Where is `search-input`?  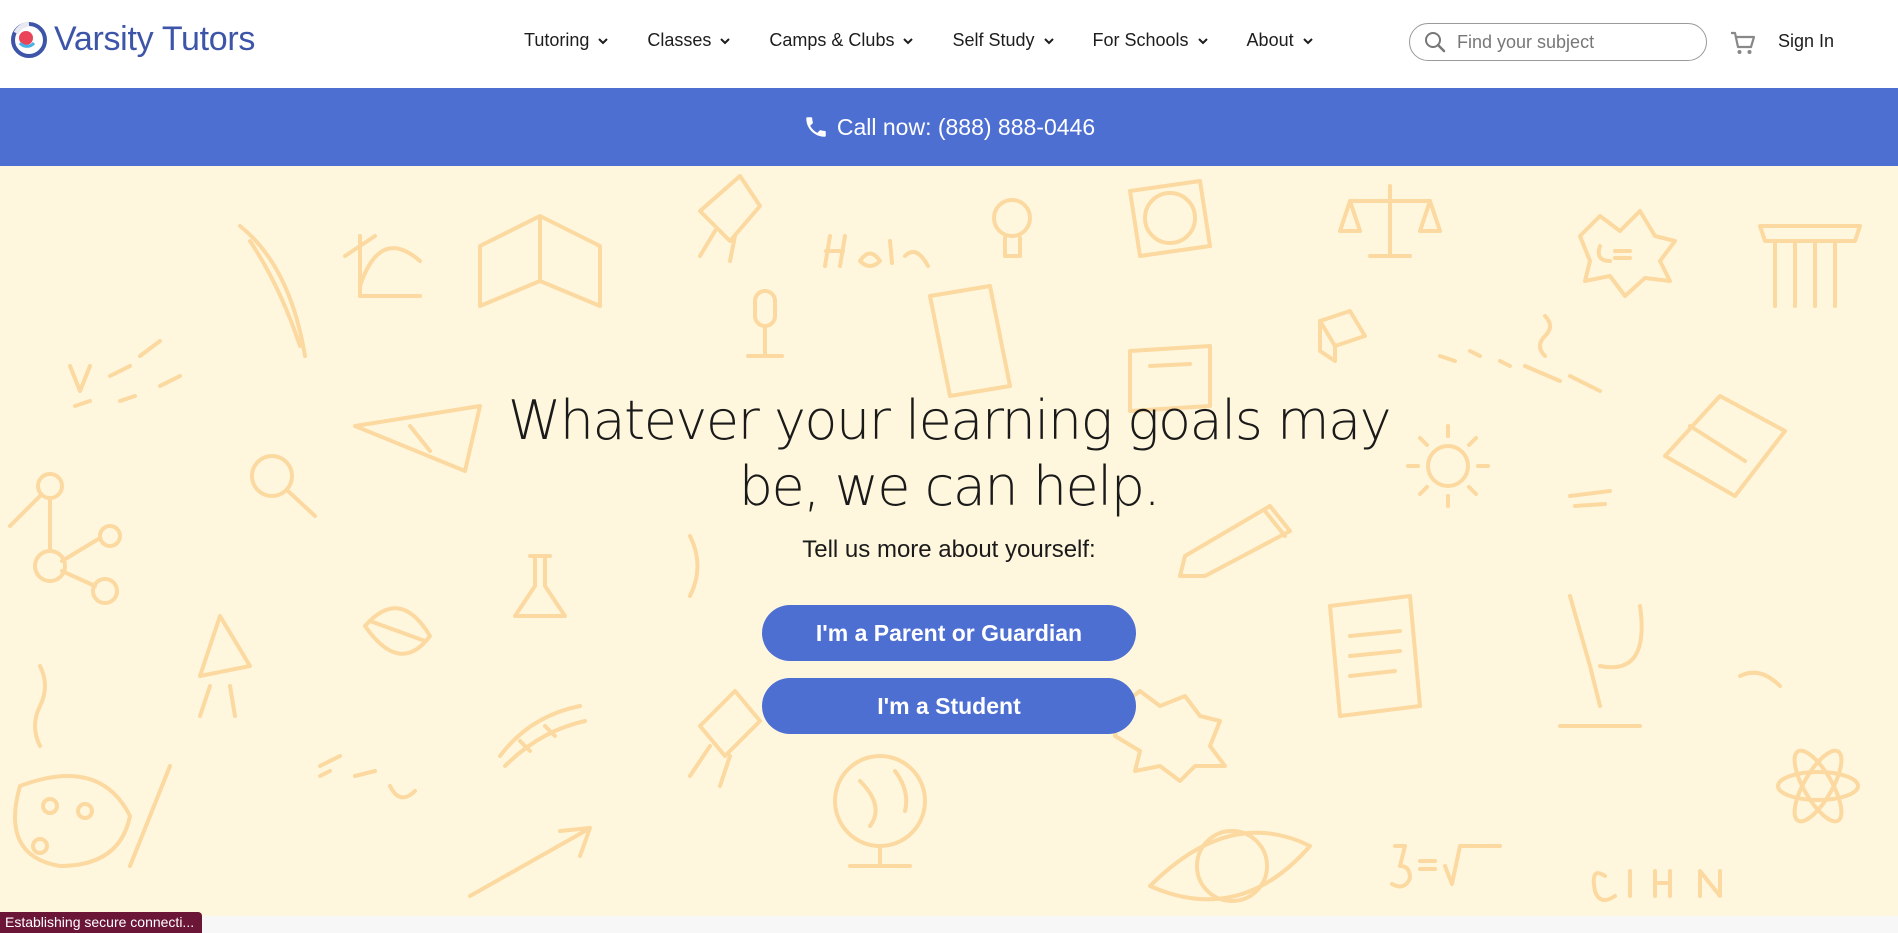
search-input is located at coordinates (1572, 42).